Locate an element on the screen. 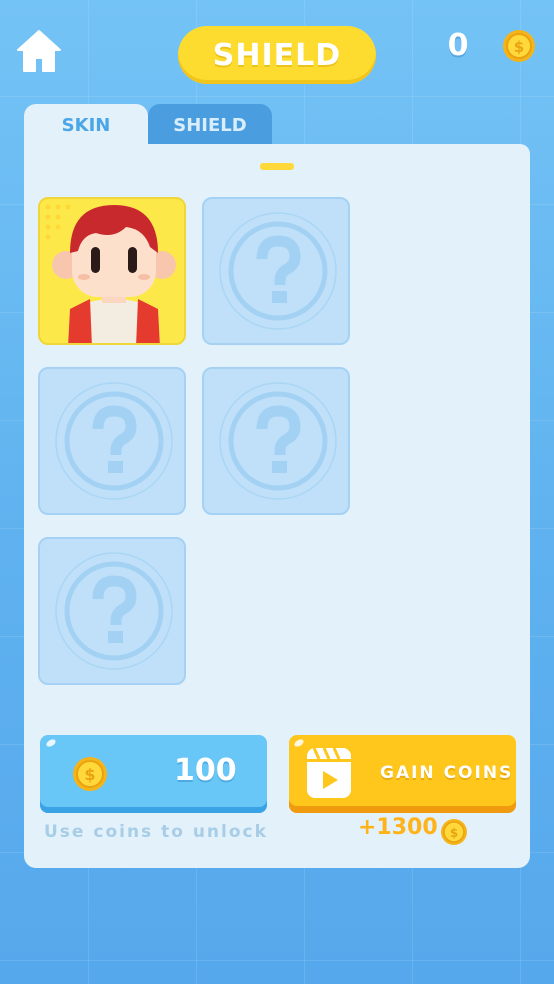 This screenshot has width=554, height=984. video-icon is located at coordinates (329, 772).